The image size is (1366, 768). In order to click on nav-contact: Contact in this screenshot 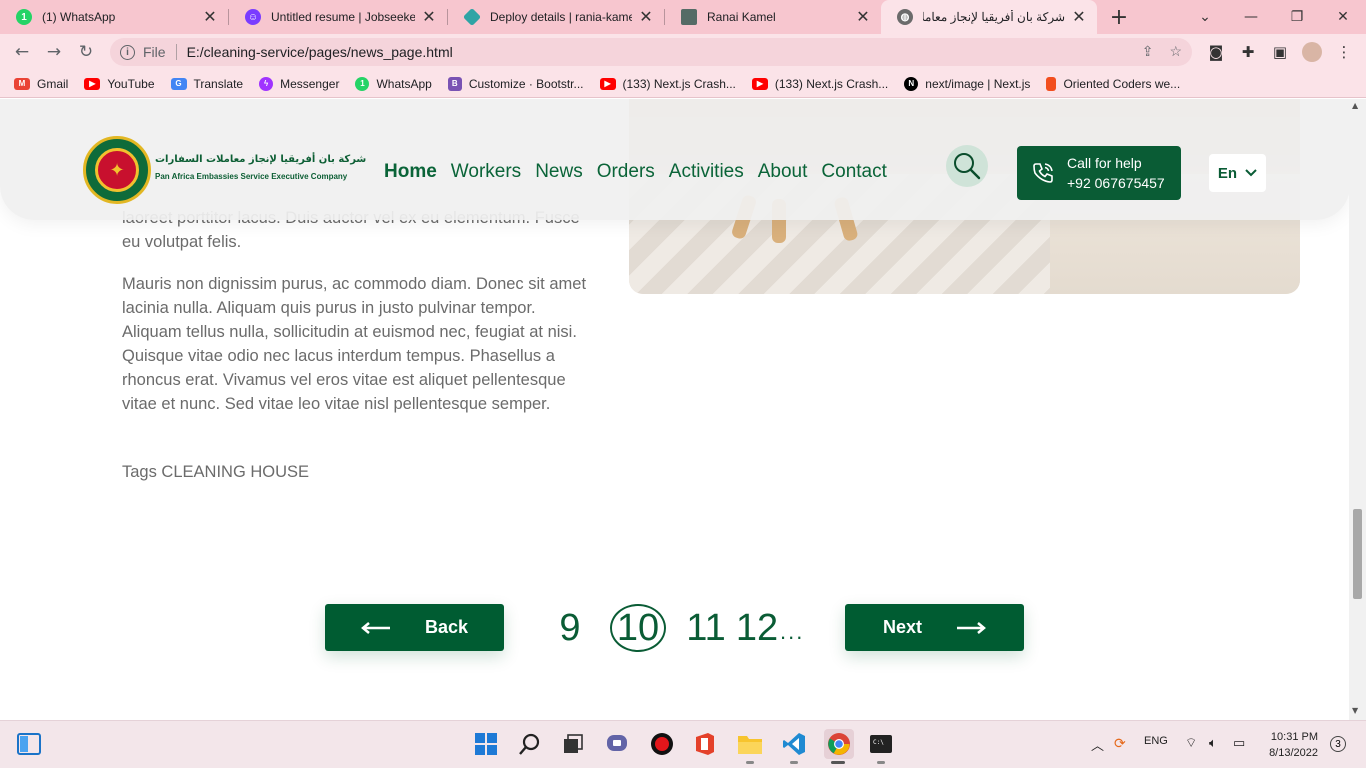, I will do `click(853, 172)`.